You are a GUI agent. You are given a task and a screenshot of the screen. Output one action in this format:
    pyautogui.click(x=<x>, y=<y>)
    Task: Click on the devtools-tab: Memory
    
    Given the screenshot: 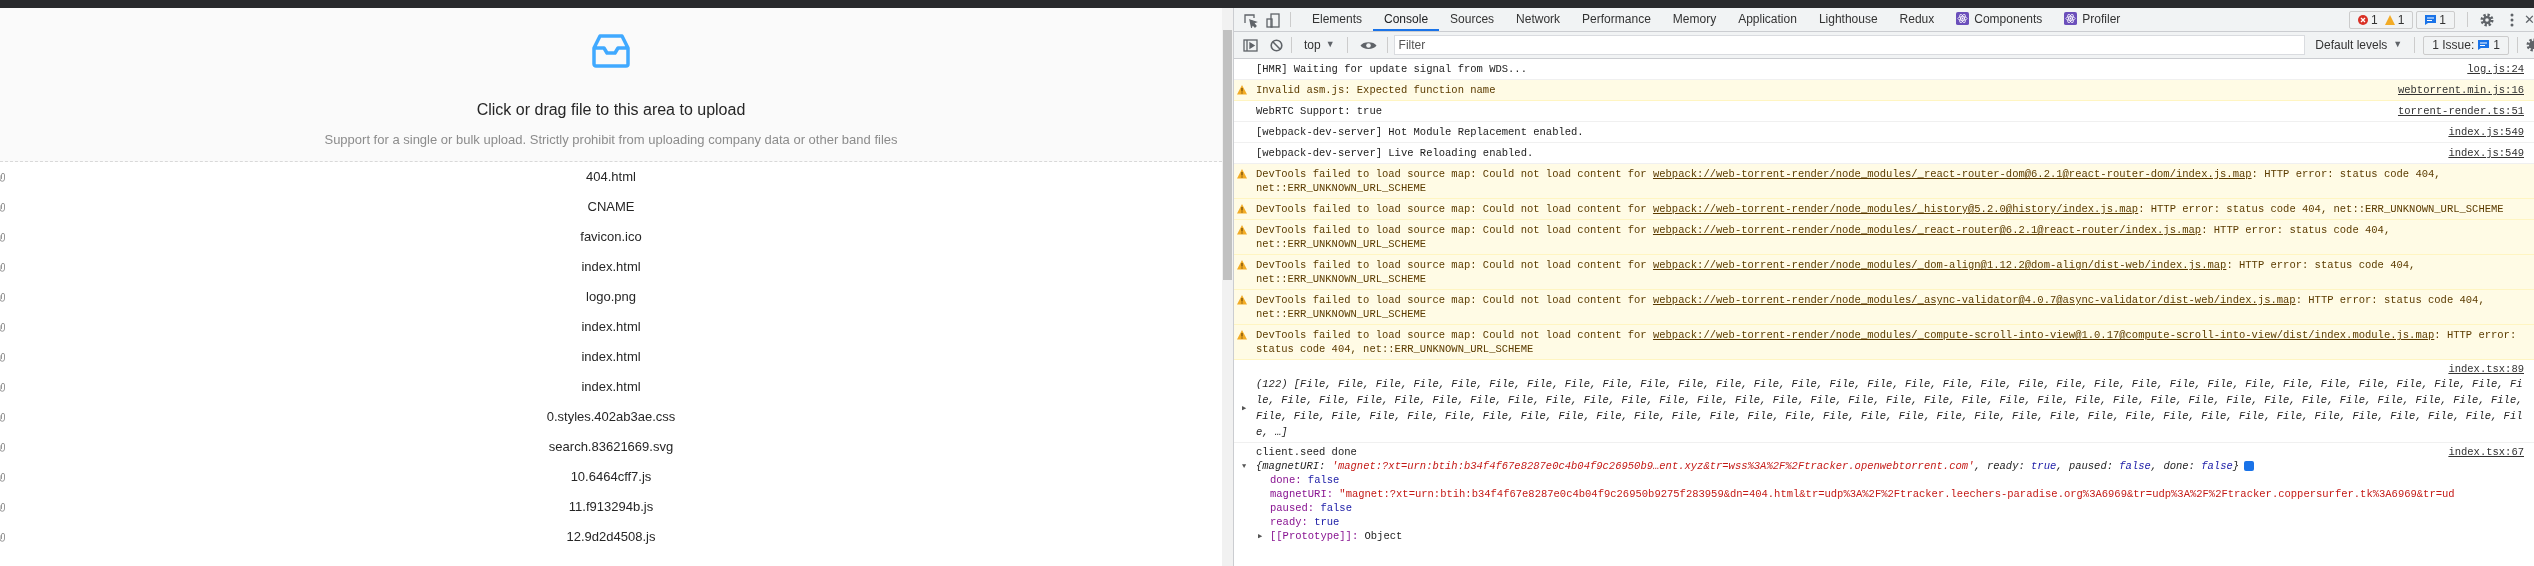 What is the action you would take?
    pyautogui.click(x=1694, y=19)
    